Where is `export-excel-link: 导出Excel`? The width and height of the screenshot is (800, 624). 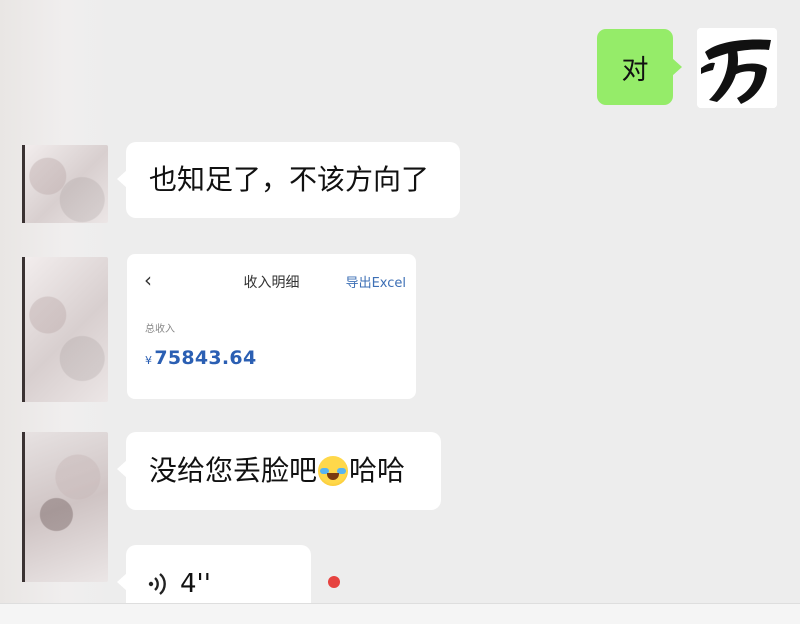 export-excel-link: 导出Excel is located at coordinates (375, 283).